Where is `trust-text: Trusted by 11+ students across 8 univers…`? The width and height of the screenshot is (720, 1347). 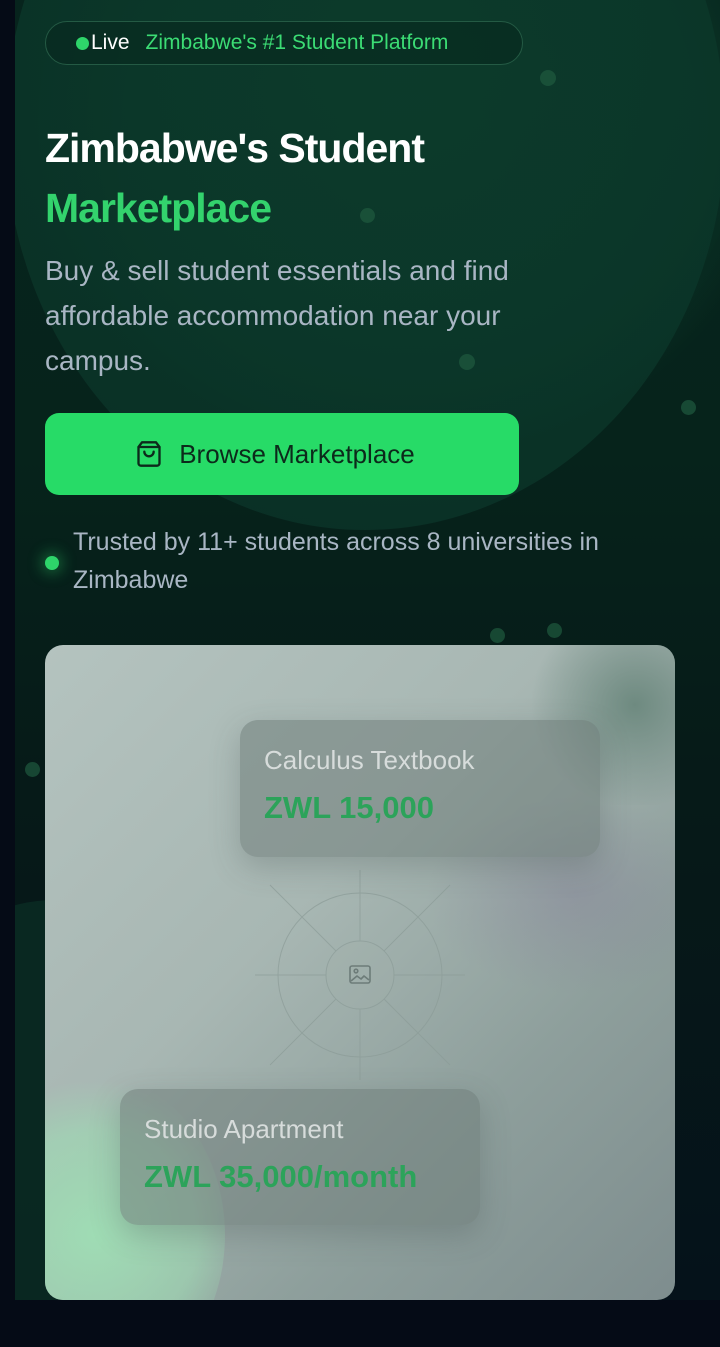 trust-text: Trusted by 11+ students across 8 univers… is located at coordinates (336, 561).